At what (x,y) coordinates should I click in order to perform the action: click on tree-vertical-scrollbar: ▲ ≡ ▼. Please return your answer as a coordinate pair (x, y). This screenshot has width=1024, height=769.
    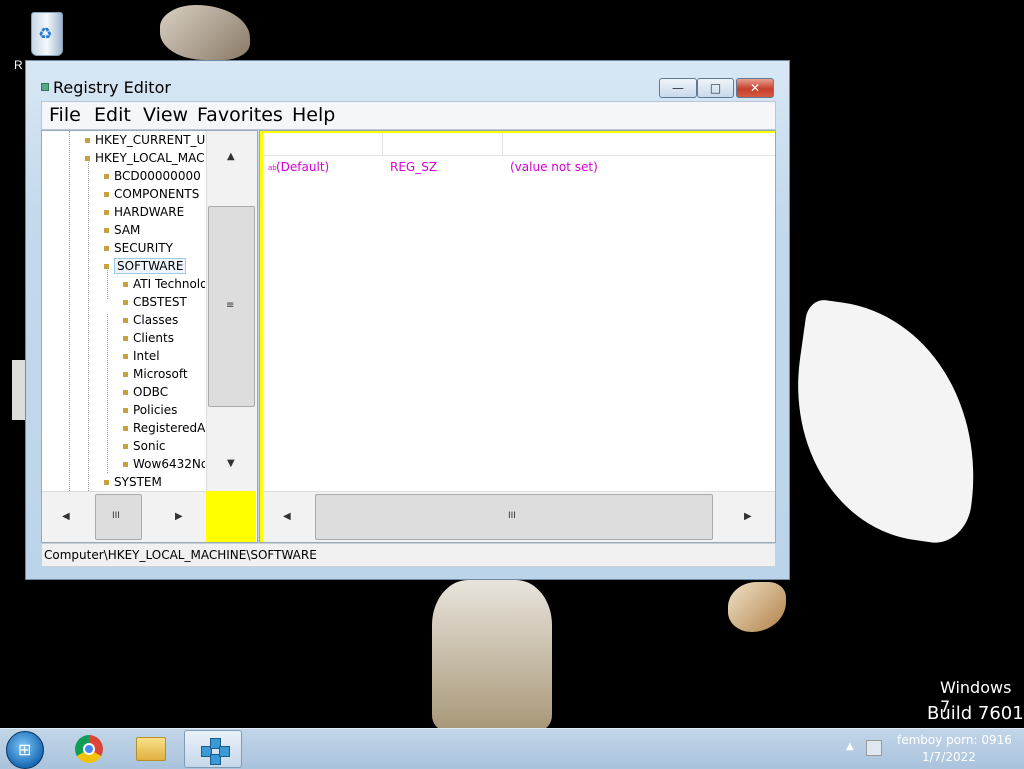
    Looking at the image, I should click on (231, 311).